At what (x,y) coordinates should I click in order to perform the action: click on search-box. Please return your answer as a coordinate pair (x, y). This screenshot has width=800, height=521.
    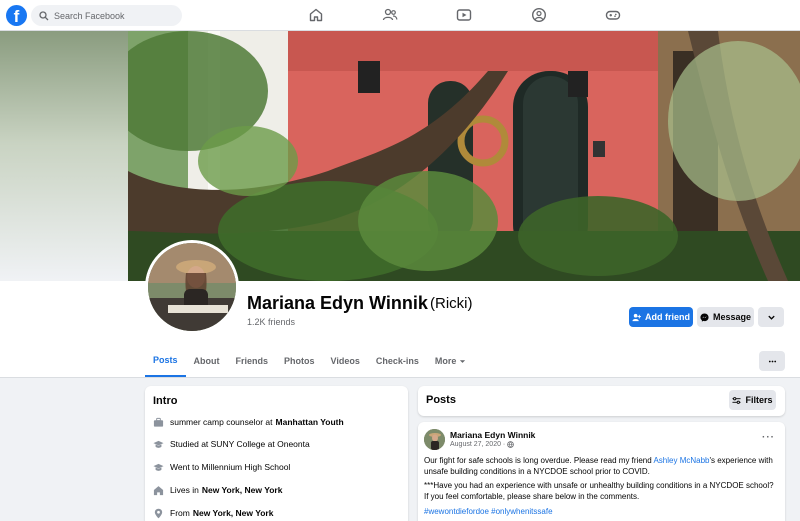
    Looking at the image, I should click on (106, 15).